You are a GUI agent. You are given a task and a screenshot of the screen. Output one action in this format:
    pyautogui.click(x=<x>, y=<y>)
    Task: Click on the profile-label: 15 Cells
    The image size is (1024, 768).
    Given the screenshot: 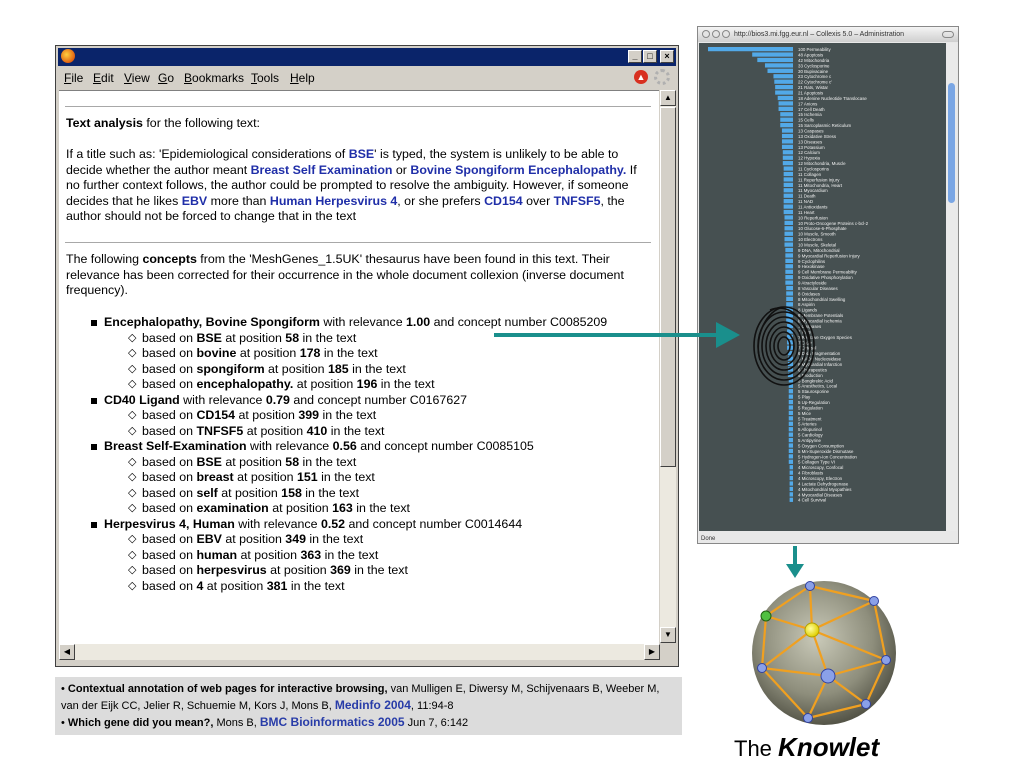 What is the action you would take?
    pyautogui.click(x=806, y=120)
    